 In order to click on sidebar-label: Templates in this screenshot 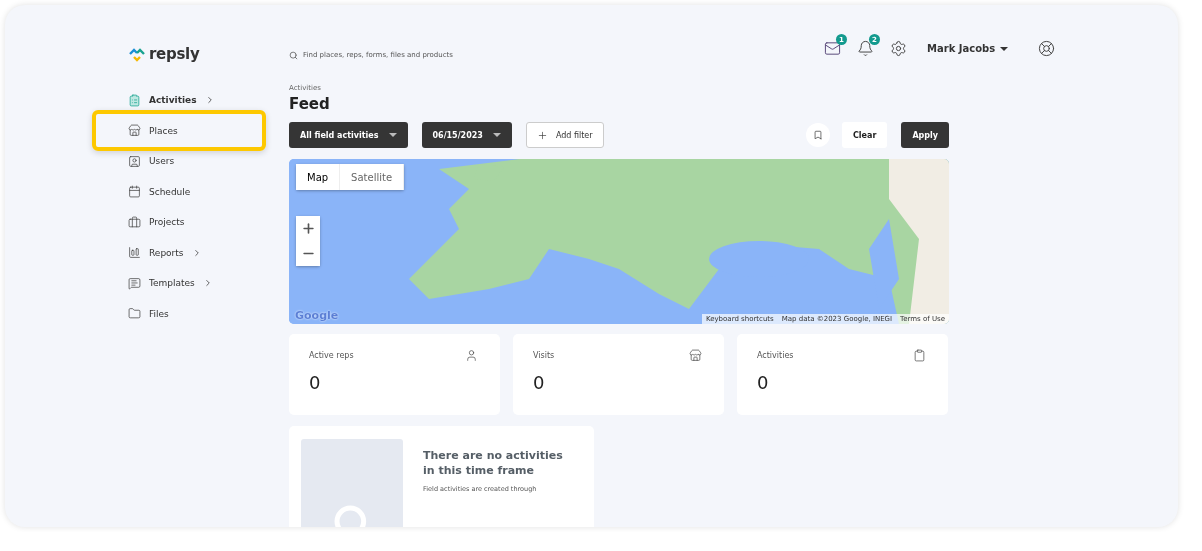, I will do `click(172, 283)`.